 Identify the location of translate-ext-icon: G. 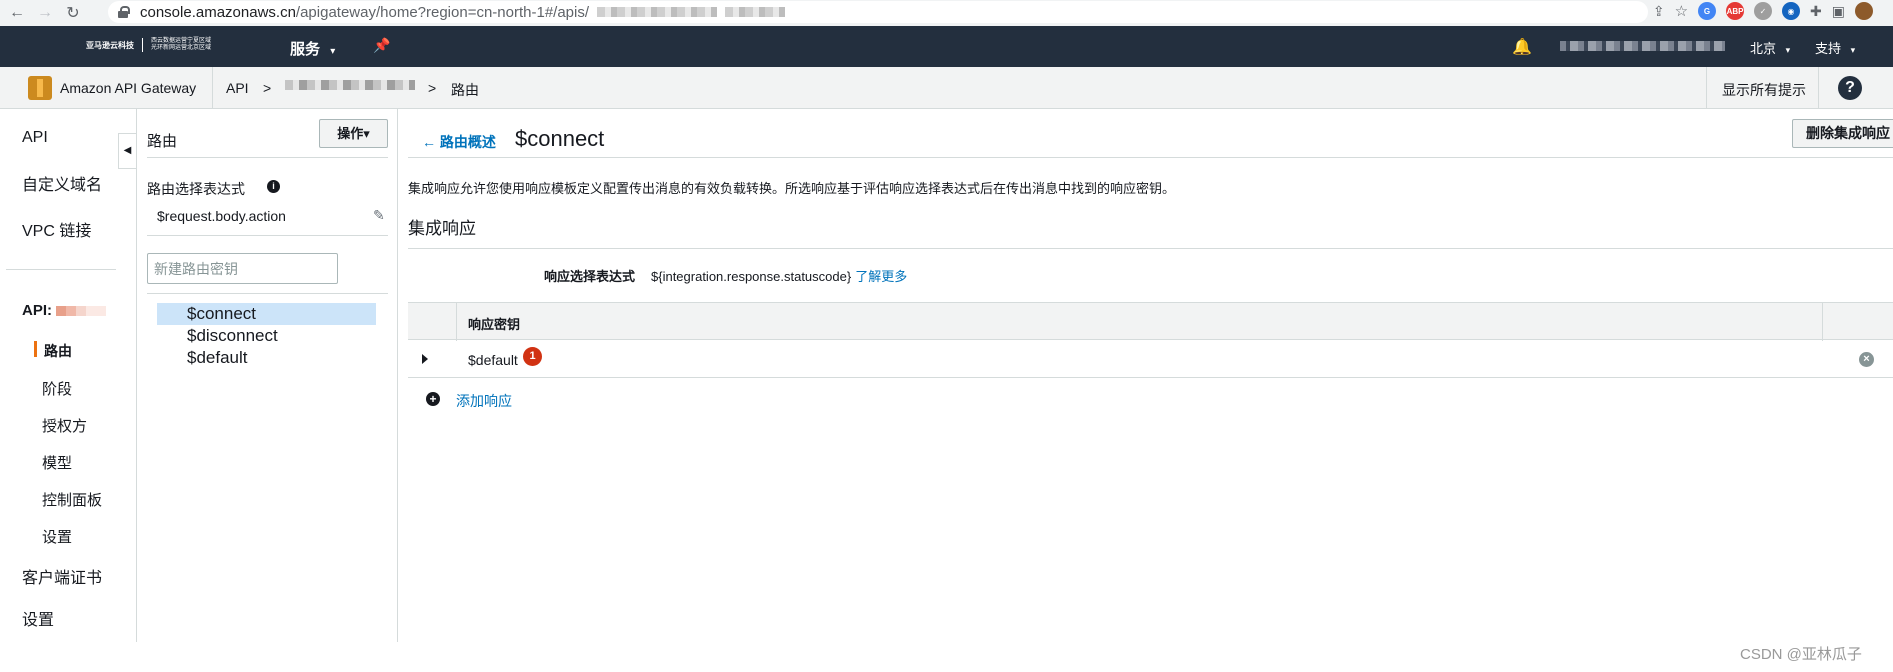
(1707, 11).